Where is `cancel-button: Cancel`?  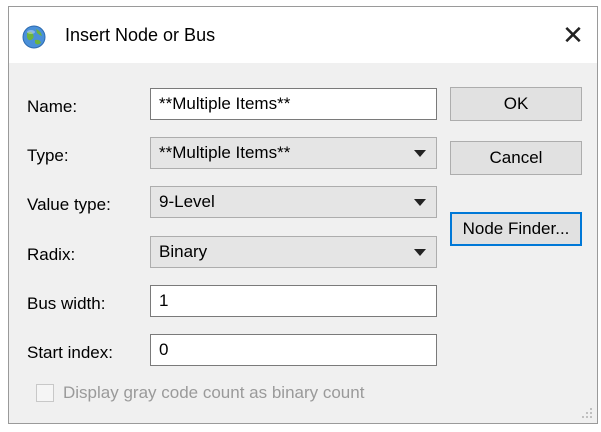 cancel-button: Cancel is located at coordinates (516, 158).